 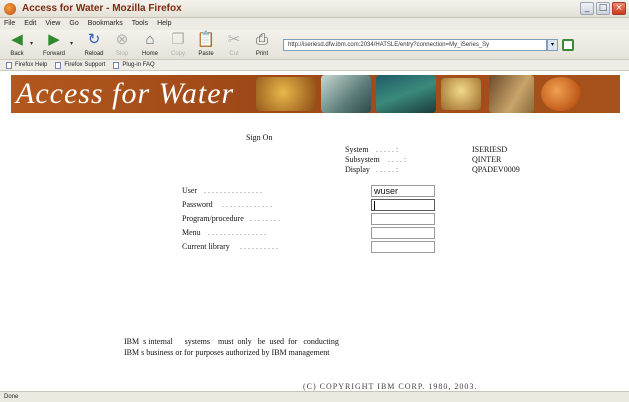 What do you see at coordinates (261, 39) in the screenshot?
I see `print-icon: ⎙` at bounding box center [261, 39].